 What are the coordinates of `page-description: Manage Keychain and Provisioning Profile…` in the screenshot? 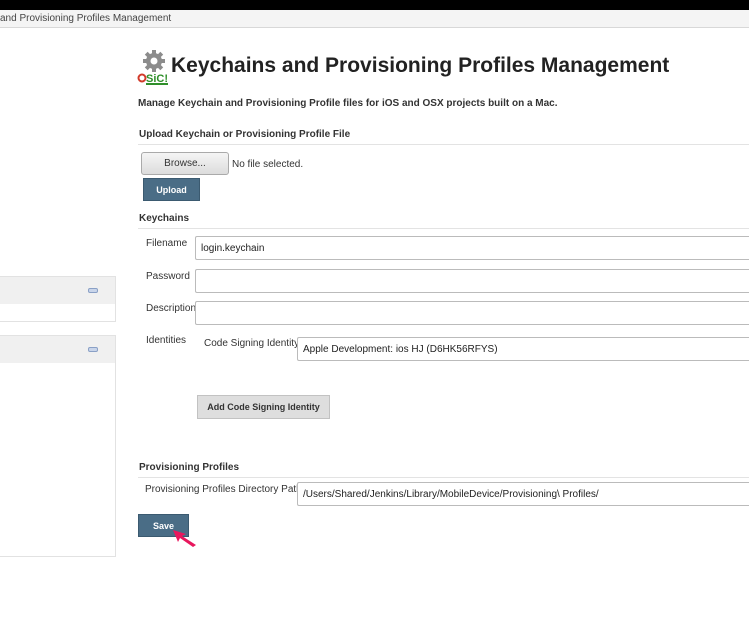 It's located at (348, 103).